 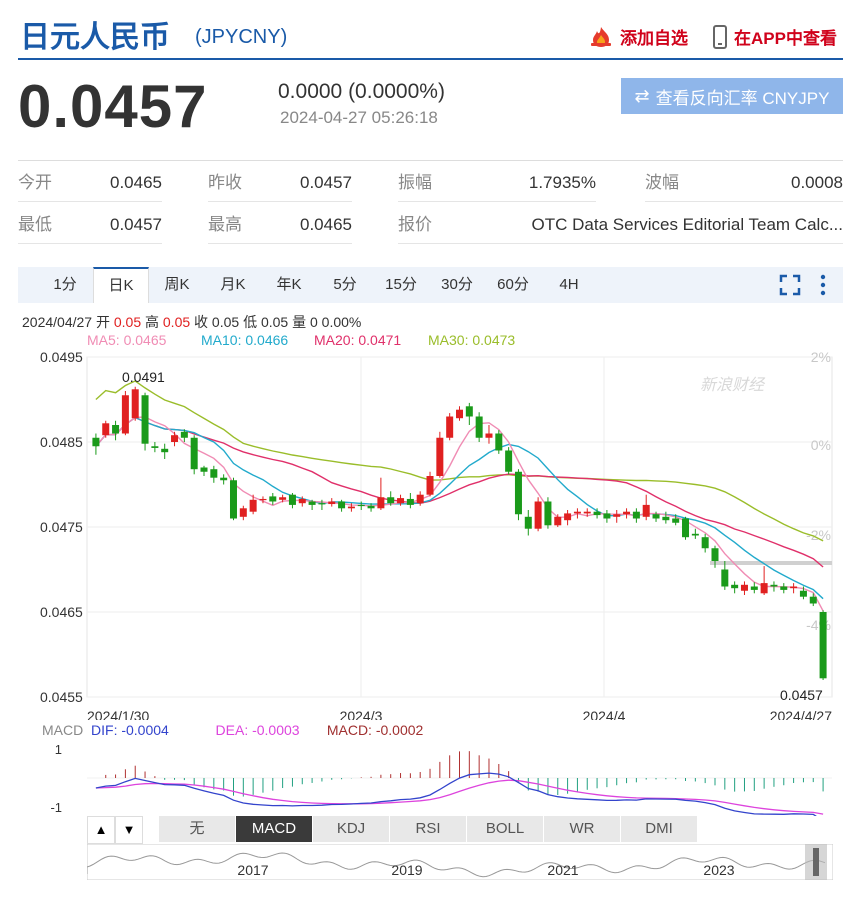 I want to click on indicator-macd-button: MACD, so click(x=274, y=829).